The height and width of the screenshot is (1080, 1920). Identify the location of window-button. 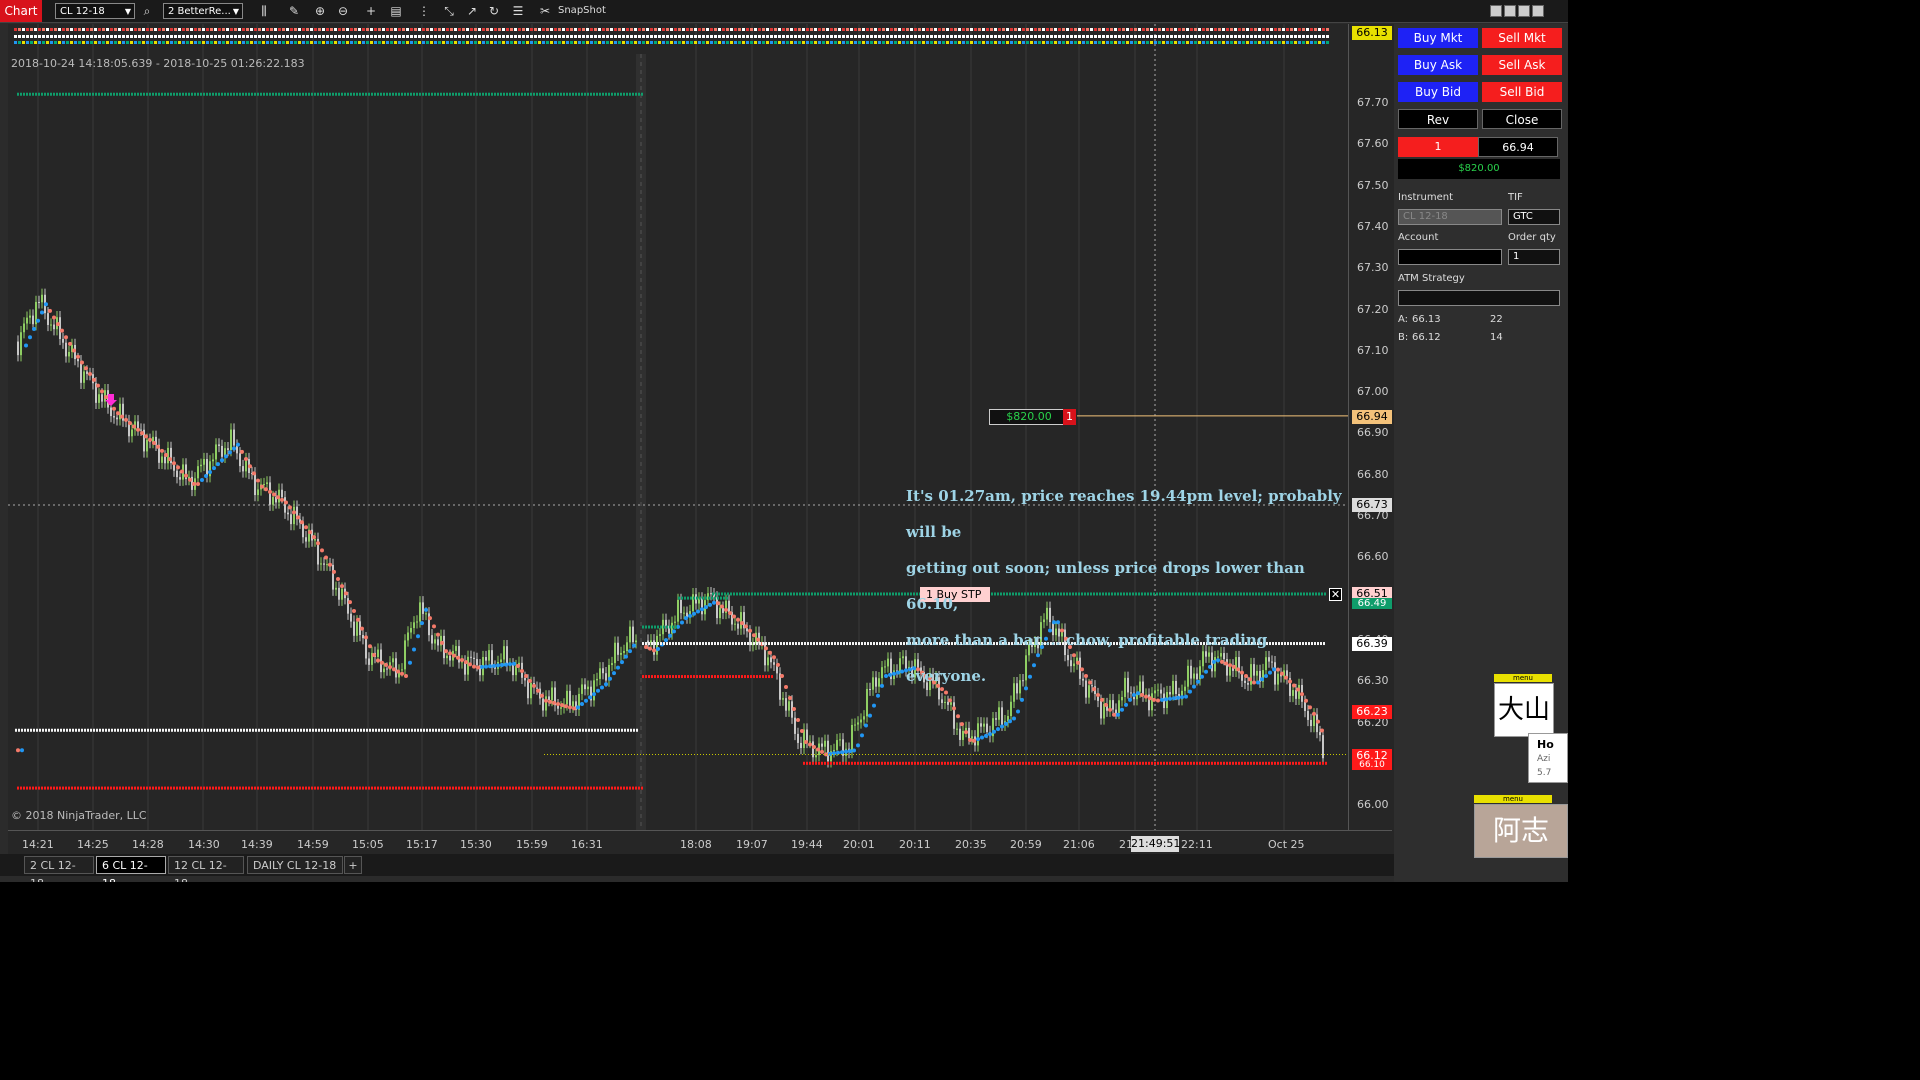
(1496, 11).